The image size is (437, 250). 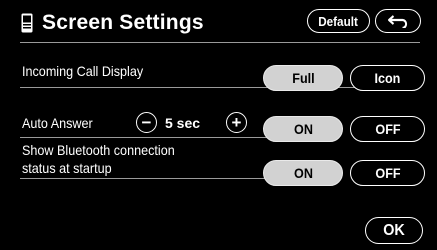 I want to click on auto-answer-on-label: ON, so click(x=303, y=129).